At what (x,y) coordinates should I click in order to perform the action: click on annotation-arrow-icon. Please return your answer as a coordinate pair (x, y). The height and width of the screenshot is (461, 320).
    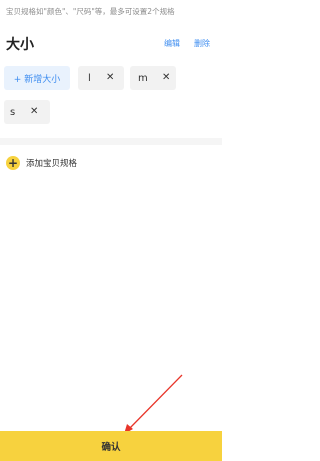
    Looking at the image, I should click on (153, 404).